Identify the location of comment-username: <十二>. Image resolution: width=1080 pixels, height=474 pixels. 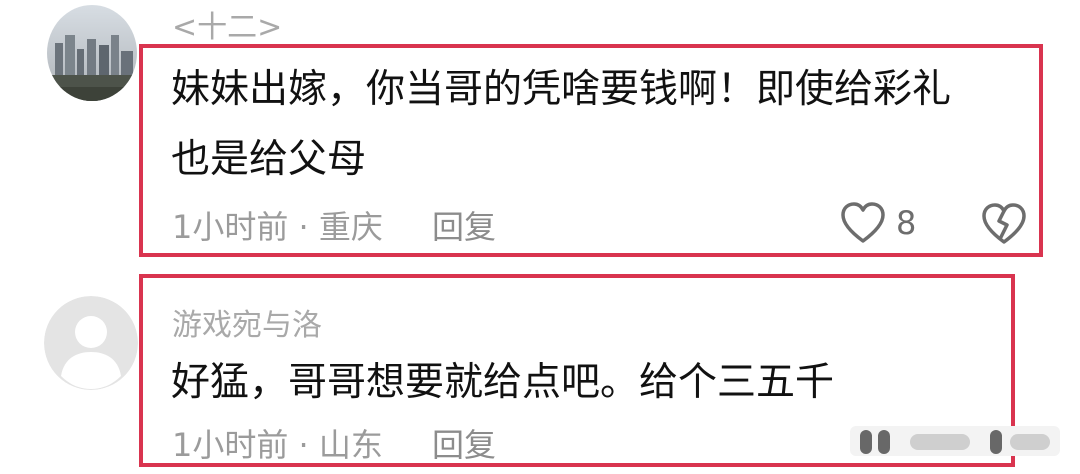
(227, 24).